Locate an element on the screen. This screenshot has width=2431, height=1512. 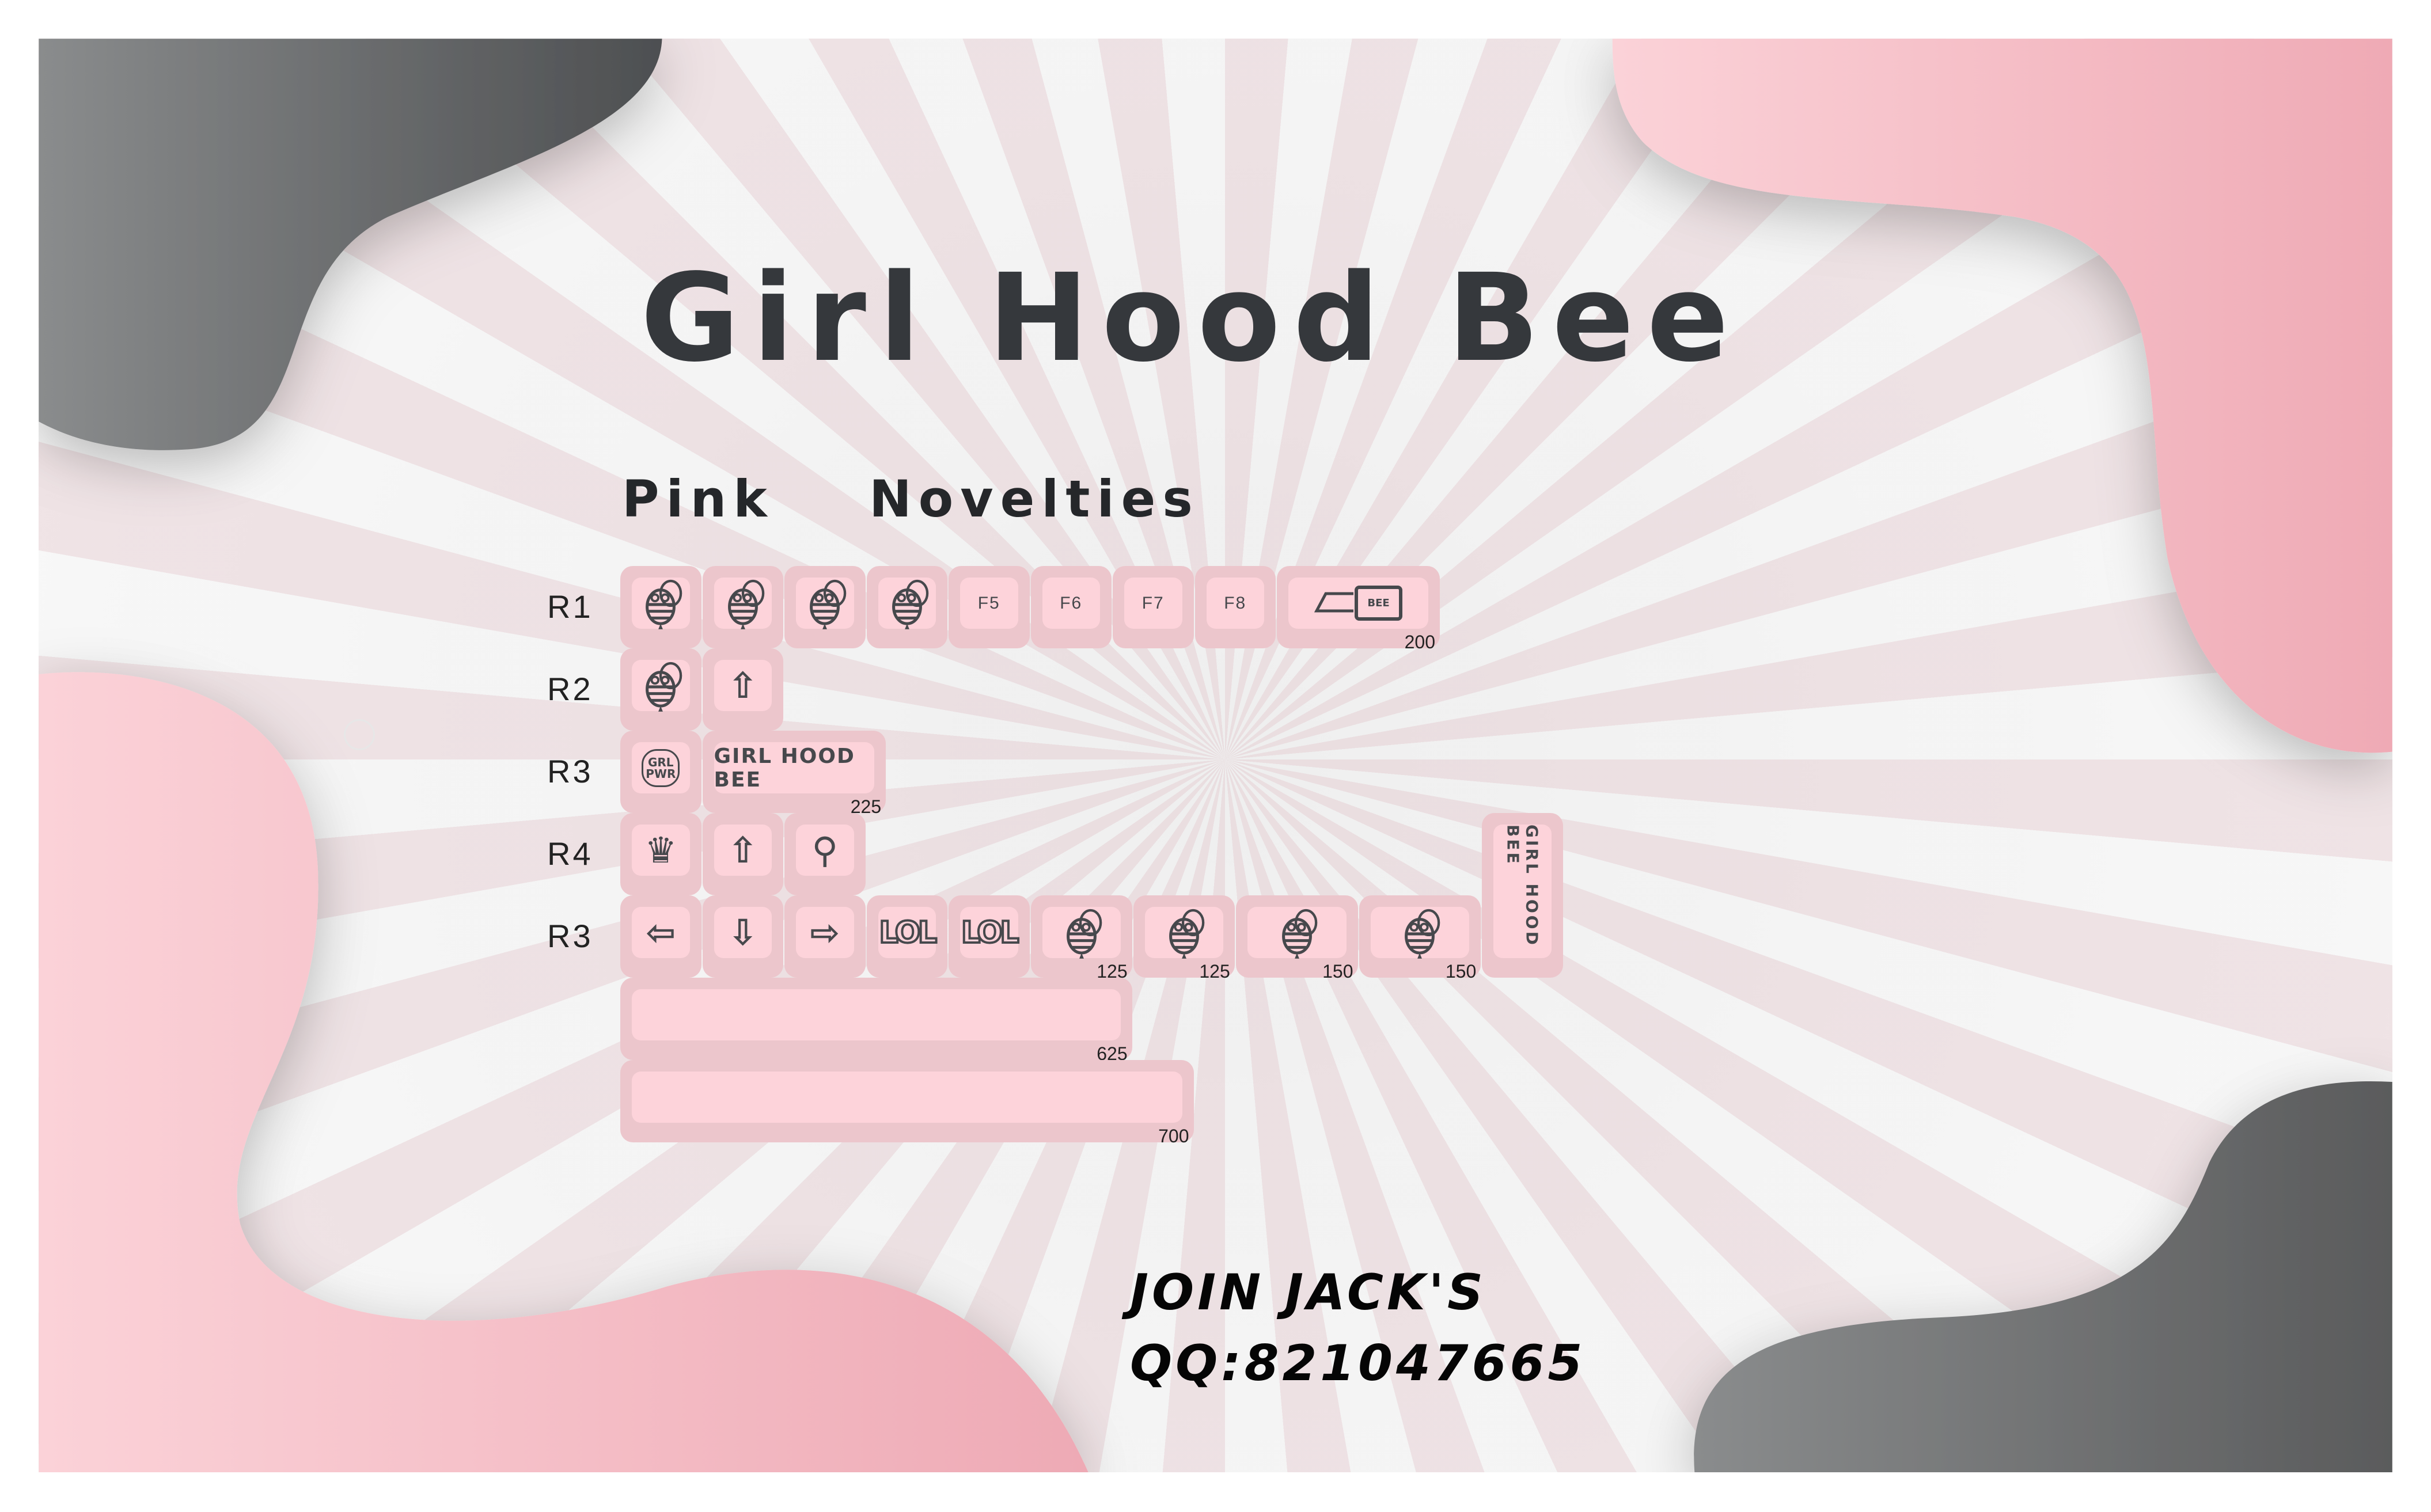
key-legend-text: F5 is located at coordinates (988, 603).